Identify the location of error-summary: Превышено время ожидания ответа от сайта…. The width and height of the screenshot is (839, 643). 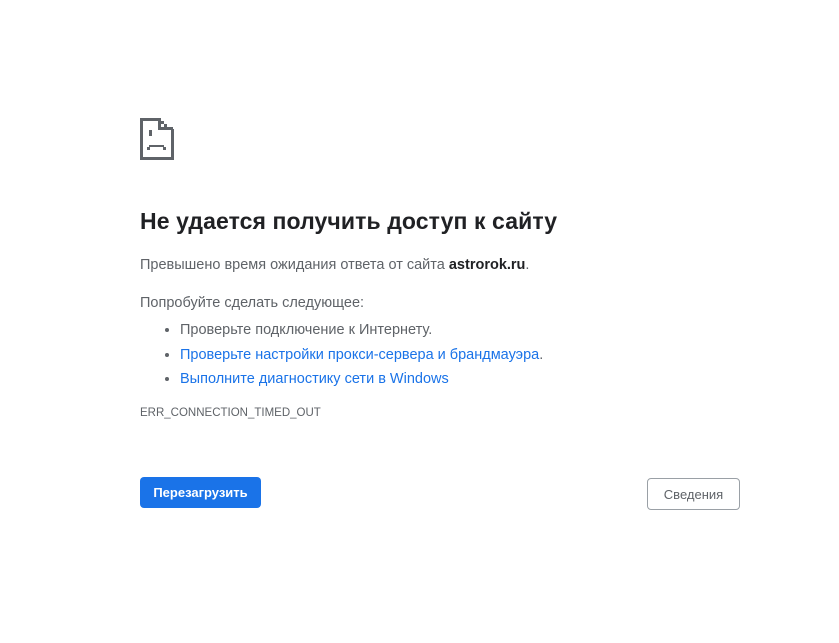
(334, 265).